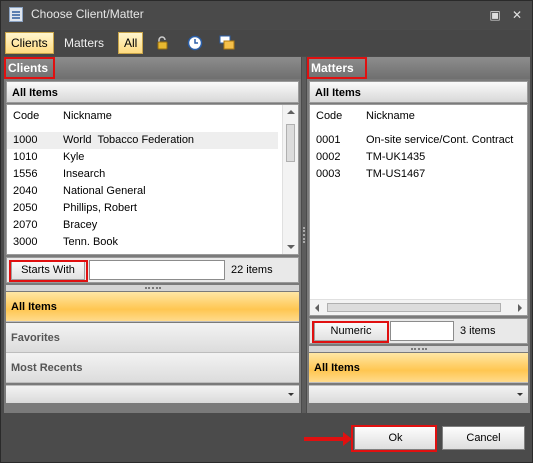 This screenshot has height=463, width=533. I want to click on table-row: 1556 Insearch, so click(142, 174).